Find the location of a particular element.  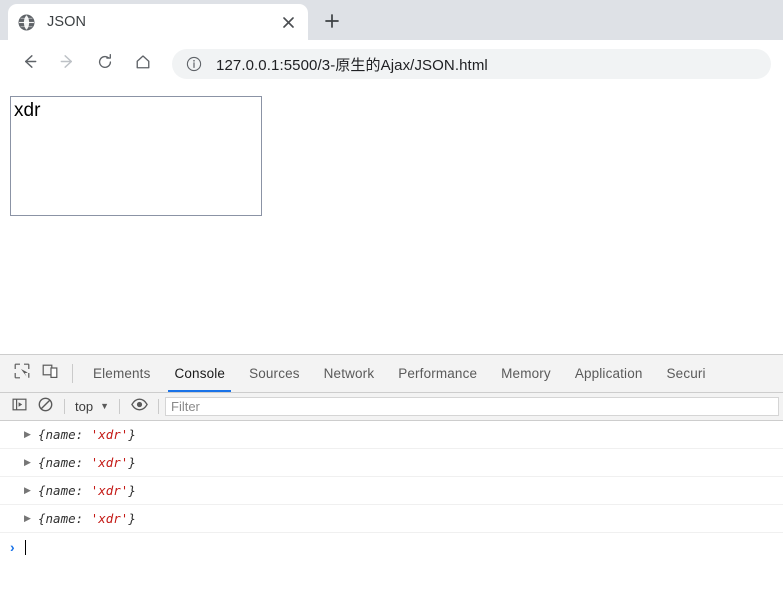

page-content-text: xdr is located at coordinates (27, 110).